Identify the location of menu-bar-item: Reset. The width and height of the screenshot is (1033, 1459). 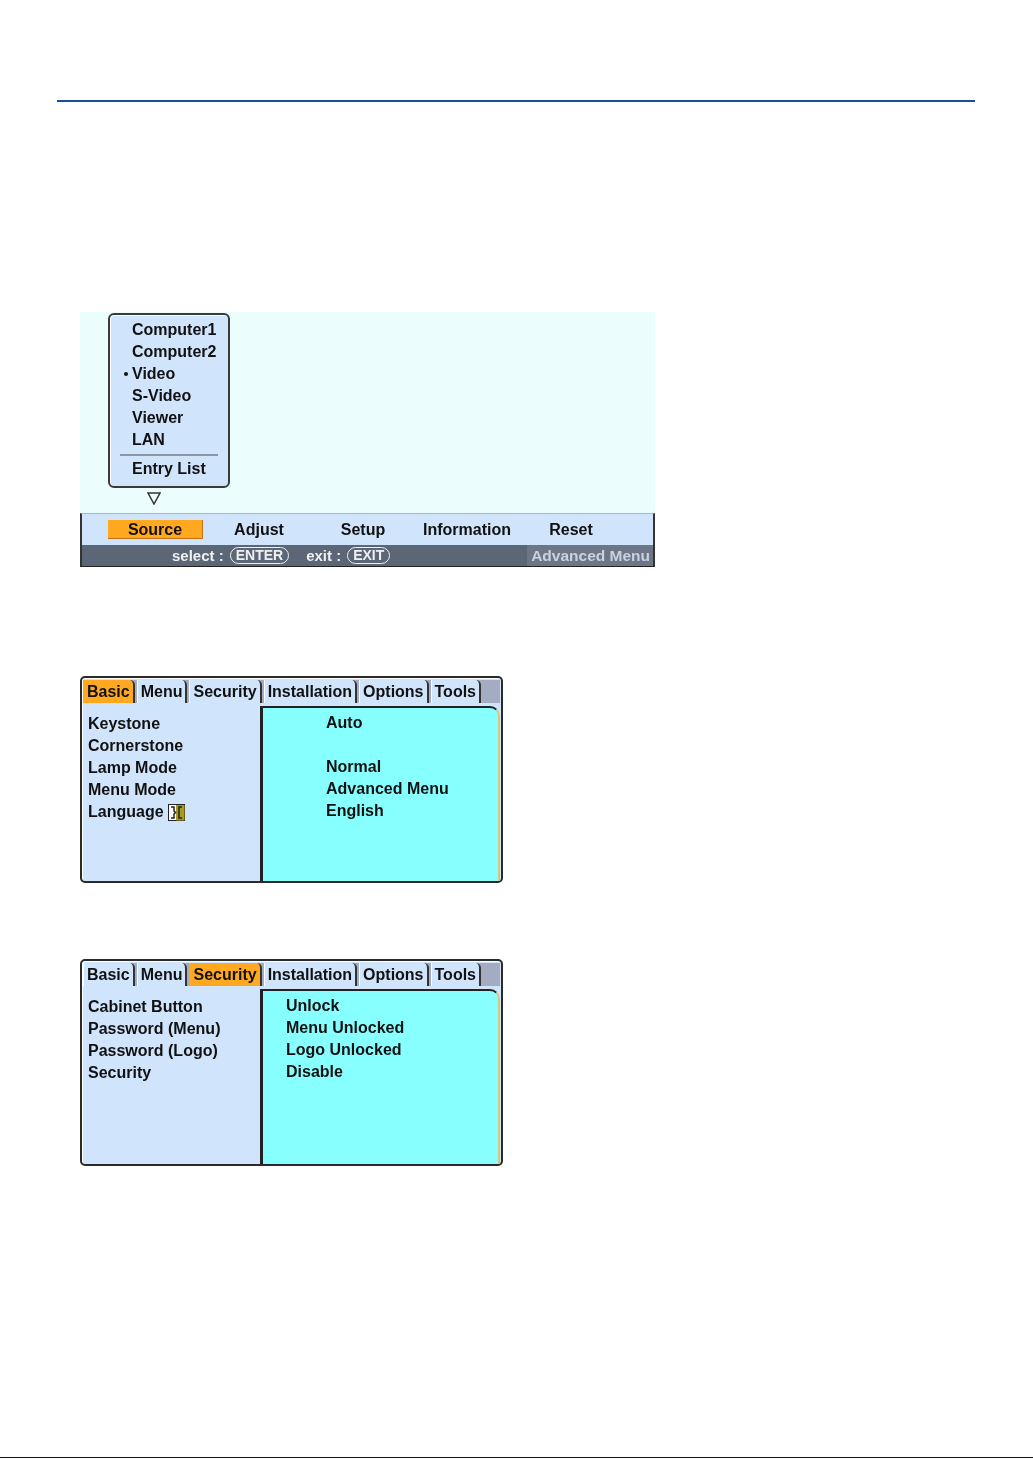
(571, 529).